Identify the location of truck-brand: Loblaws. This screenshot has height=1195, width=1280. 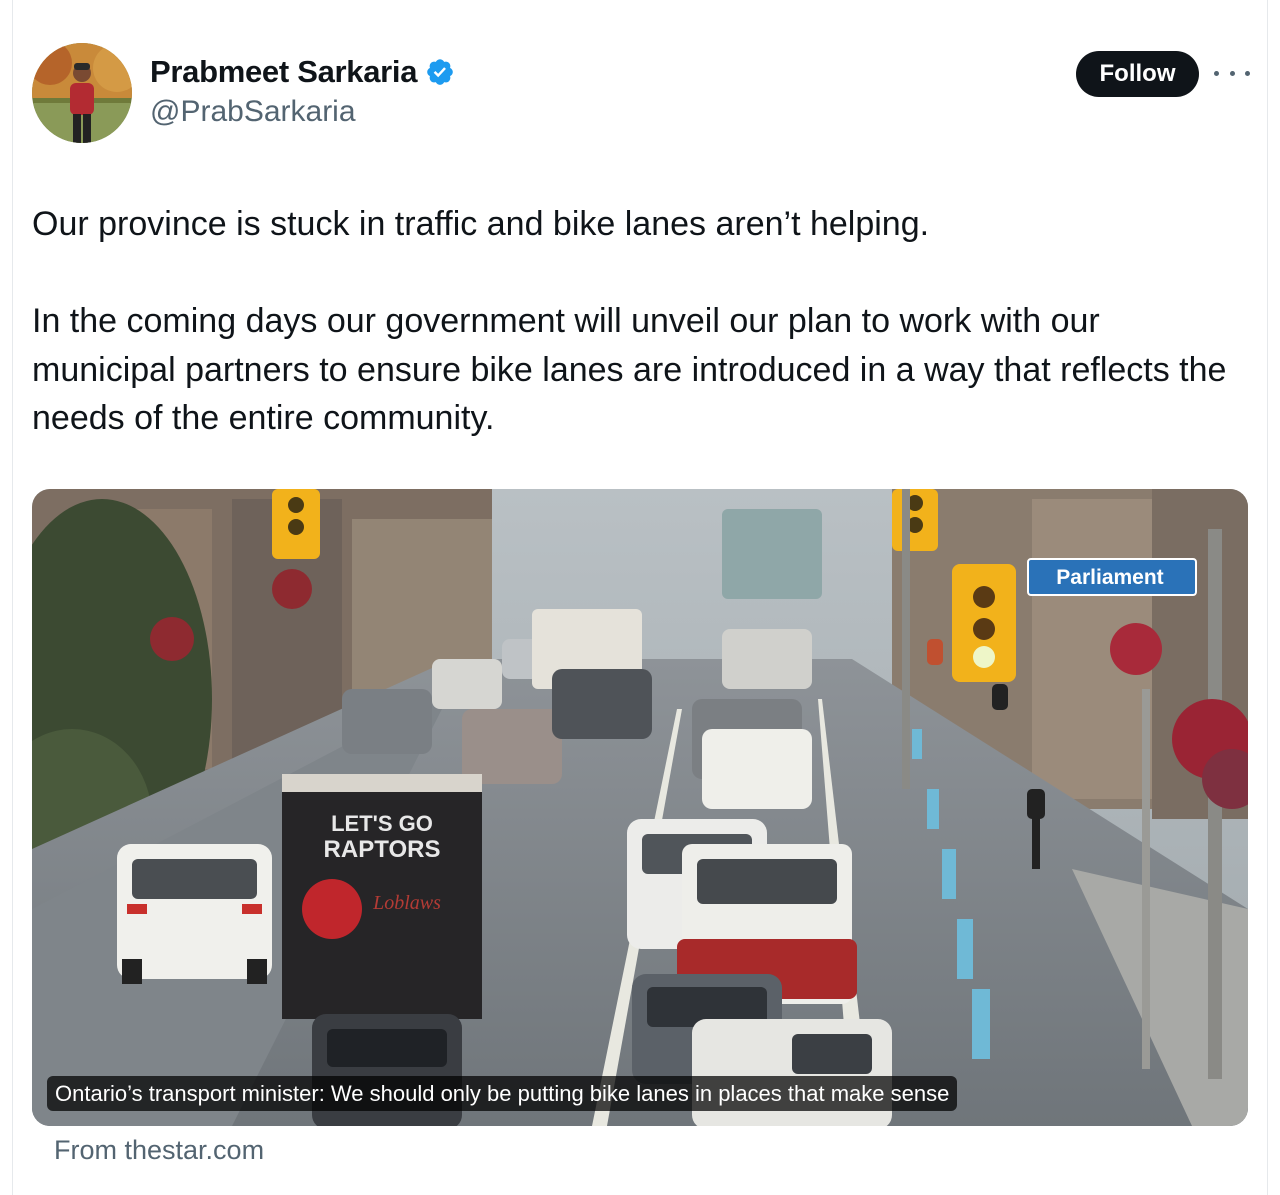
(406, 903).